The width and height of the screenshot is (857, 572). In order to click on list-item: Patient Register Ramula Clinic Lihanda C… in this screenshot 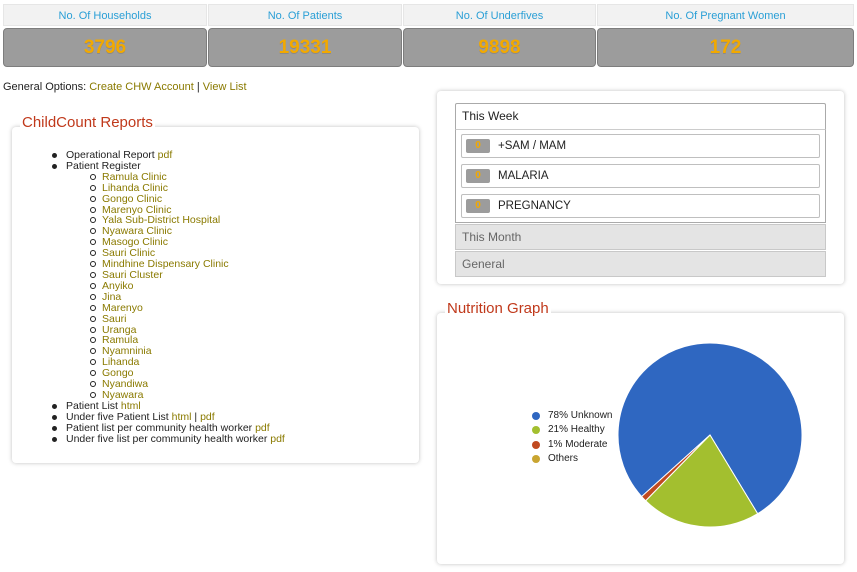, I will do `click(164, 280)`.